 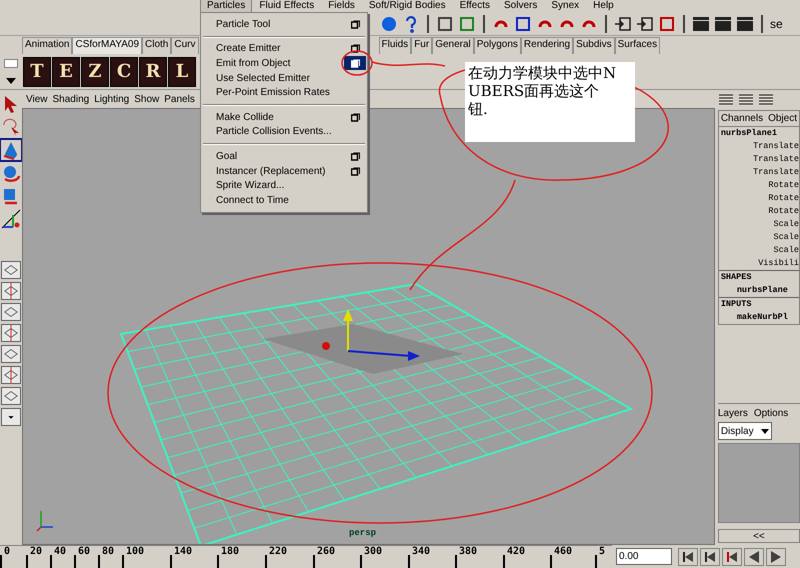 I want to click on shelf-icon, so click(x=11, y=63).